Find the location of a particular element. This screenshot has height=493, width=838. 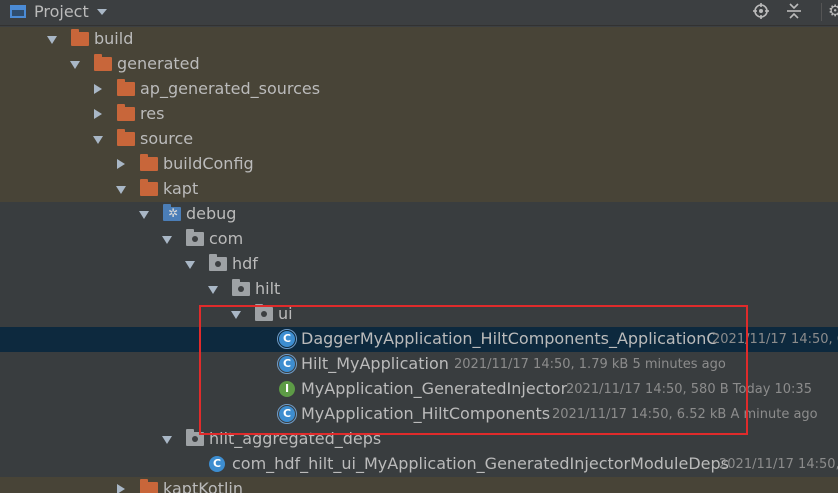

tree-label: hdf is located at coordinates (245, 263).